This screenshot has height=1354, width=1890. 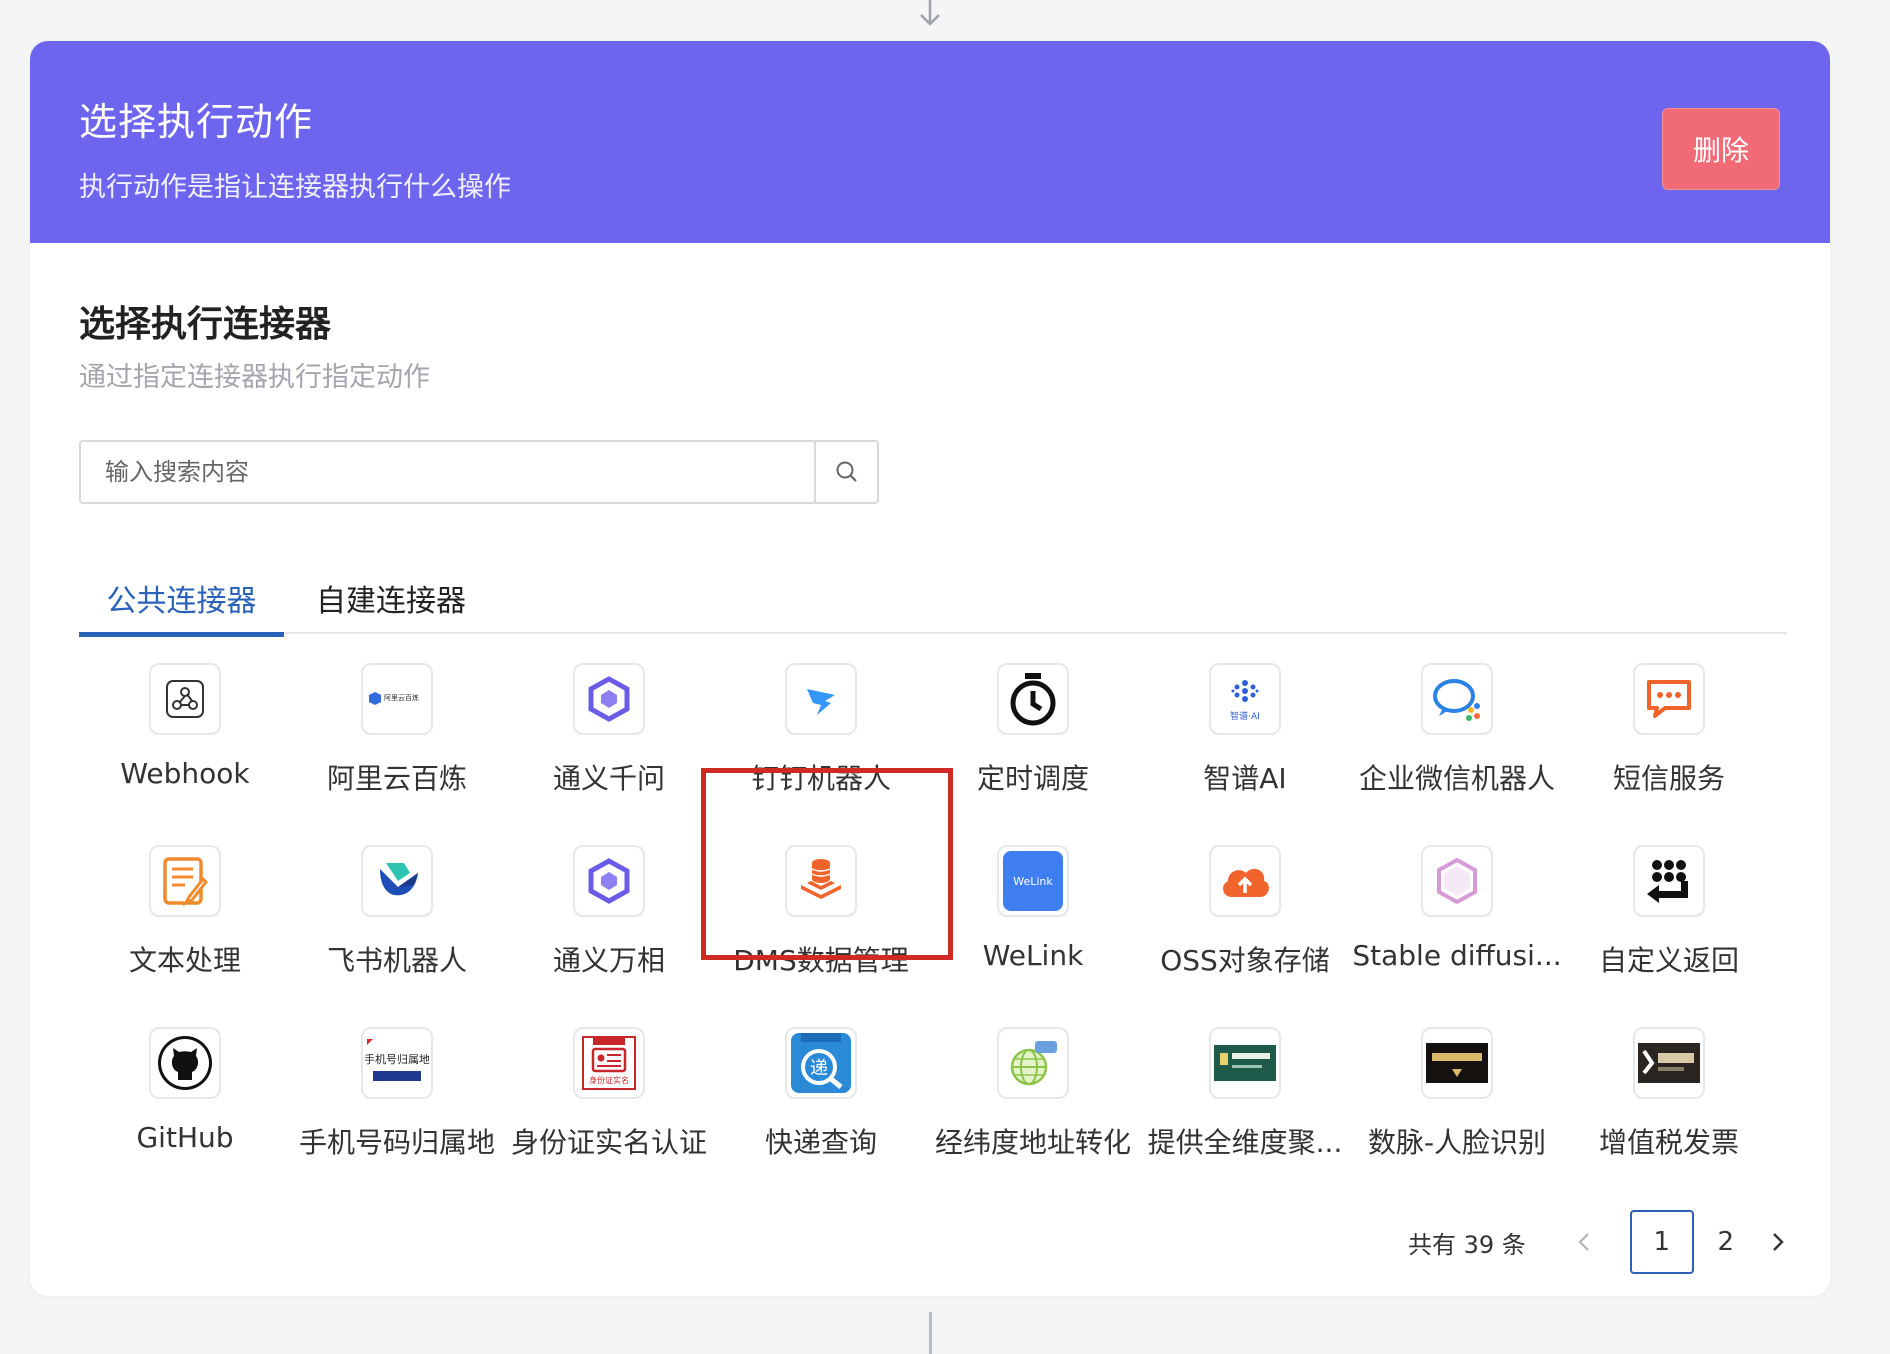 What do you see at coordinates (397, 1102) in the screenshot?
I see `connector-tile: 手机号归属地 手机号码归属地` at bounding box center [397, 1102].